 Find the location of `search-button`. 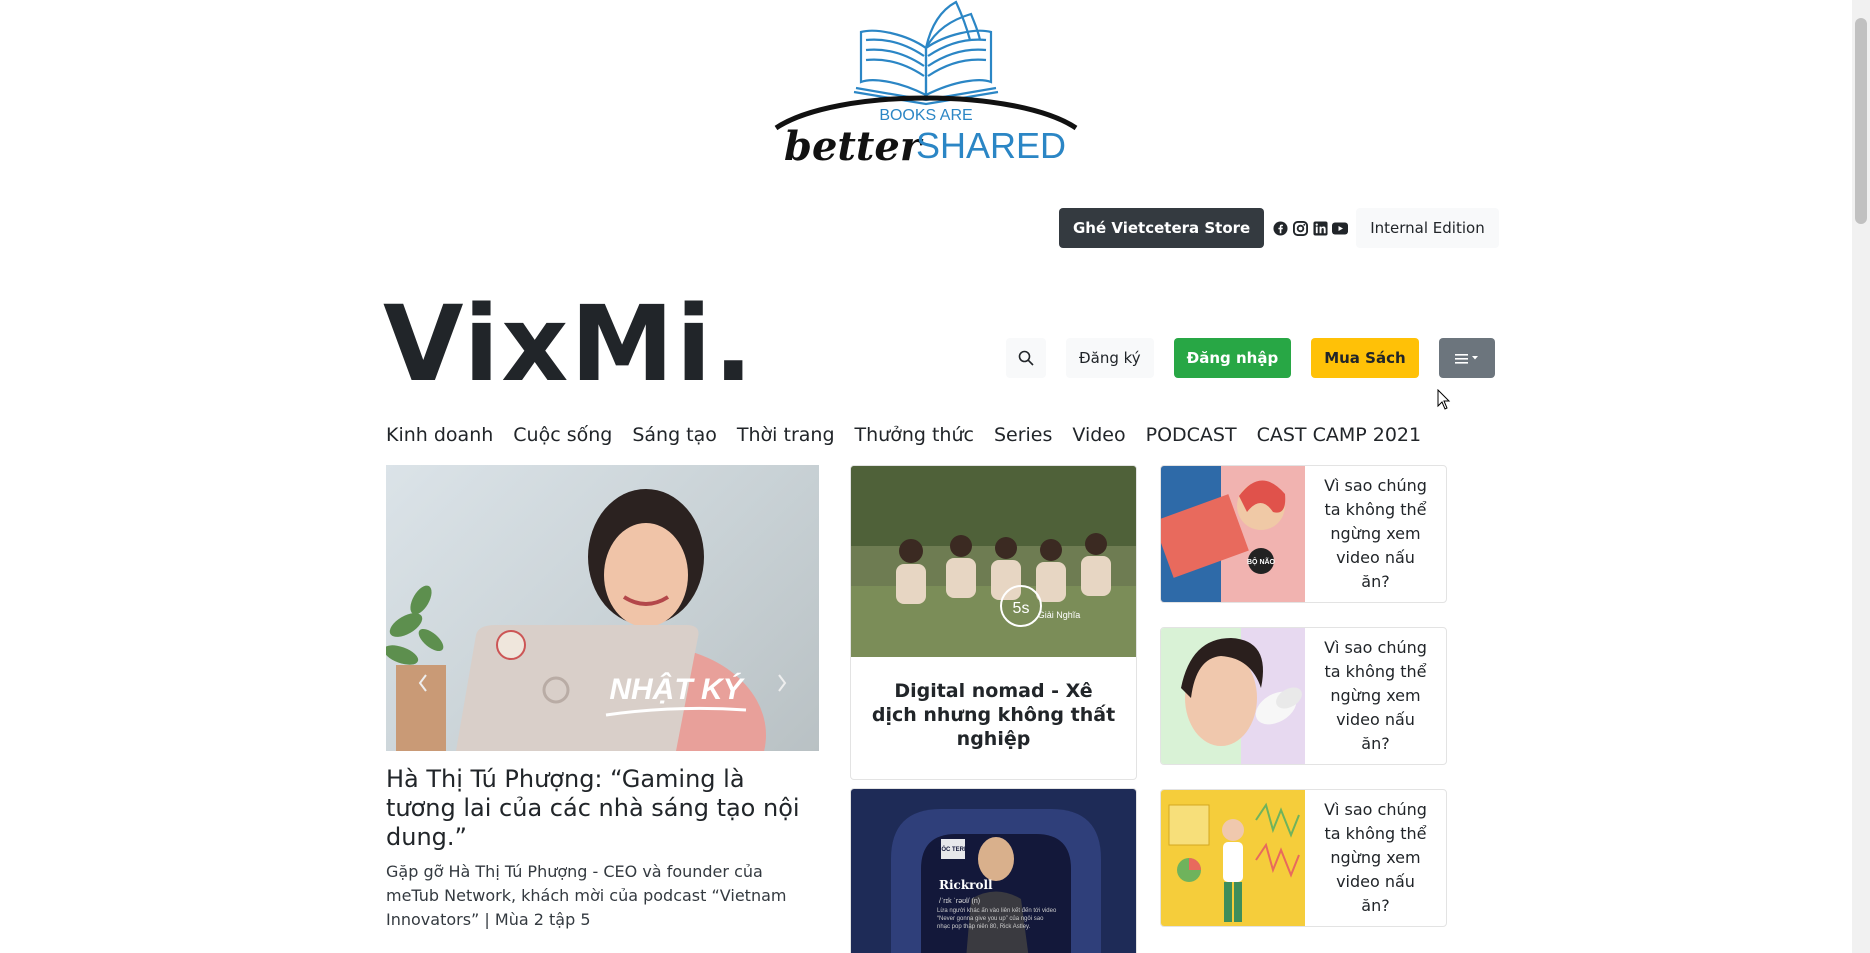

search-button is located at coordinates (1026, 358).